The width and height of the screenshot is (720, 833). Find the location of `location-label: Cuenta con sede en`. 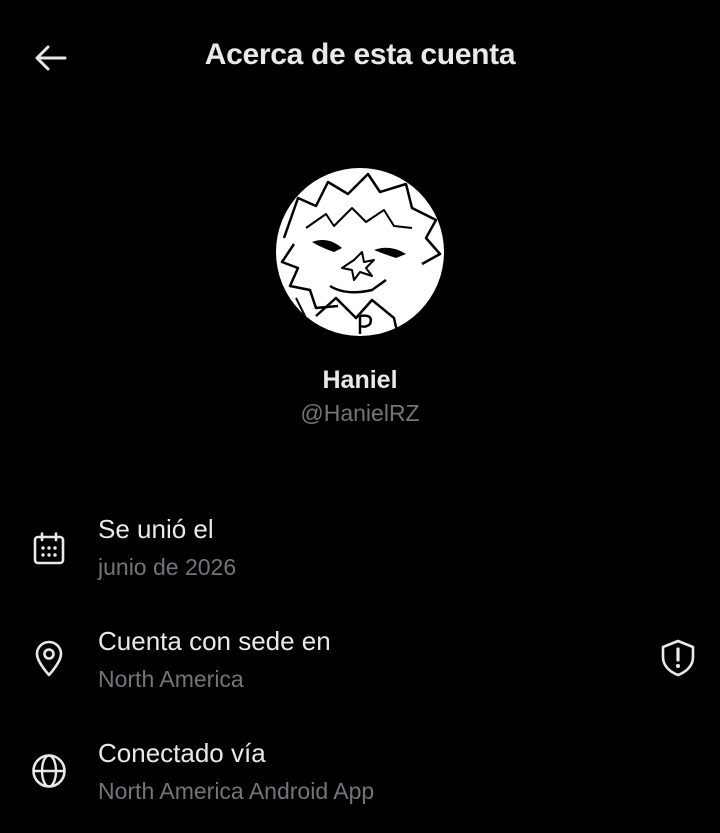

location-label: Cuenta con sede en is located at coordinates (214, 641).